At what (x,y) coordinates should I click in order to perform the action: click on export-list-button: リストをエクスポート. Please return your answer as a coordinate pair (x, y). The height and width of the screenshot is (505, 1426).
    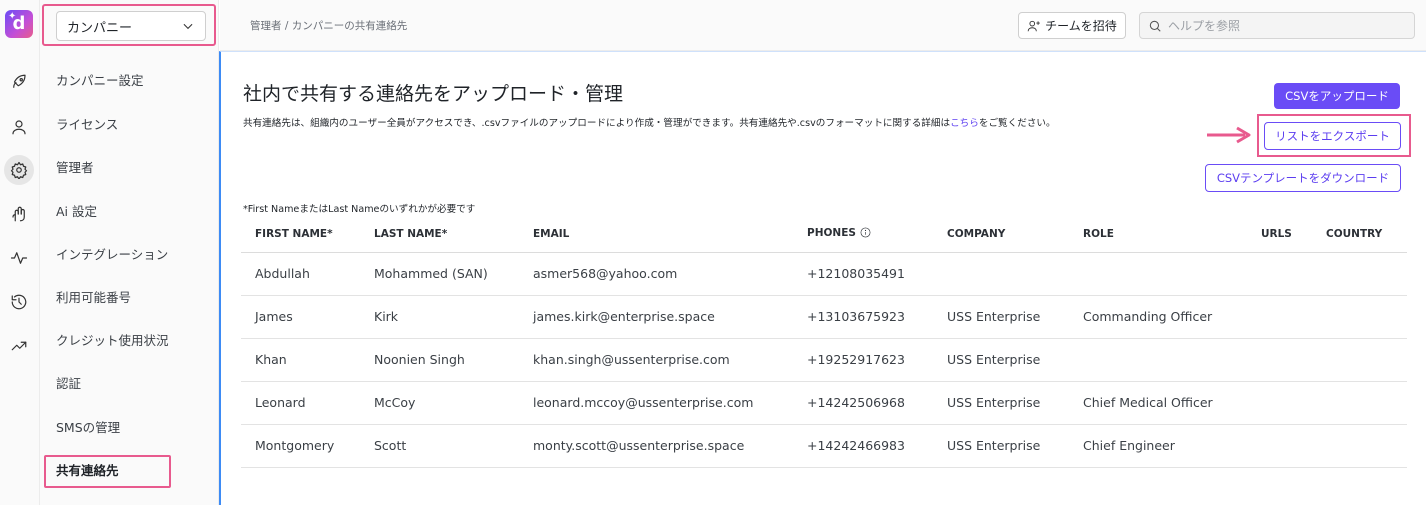
    Looking at the image, I should click on (1332, 136).